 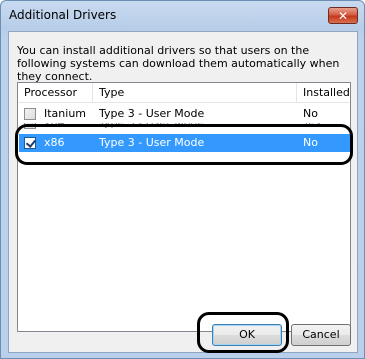 What do you see at coordinates (310, 113) in the screenshot?
I see `installed-cell: No` at bounding box center [310, 113].